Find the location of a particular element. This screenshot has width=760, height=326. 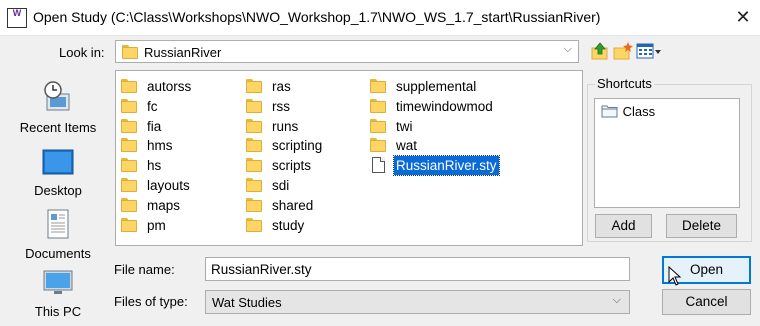

recent-items-icon is located at coordinates (57, 96).